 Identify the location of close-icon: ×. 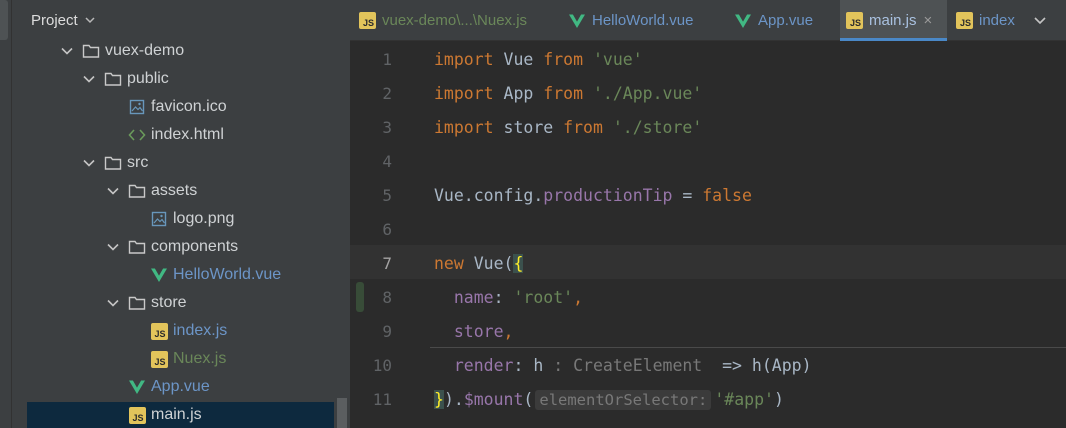
(928, 20).